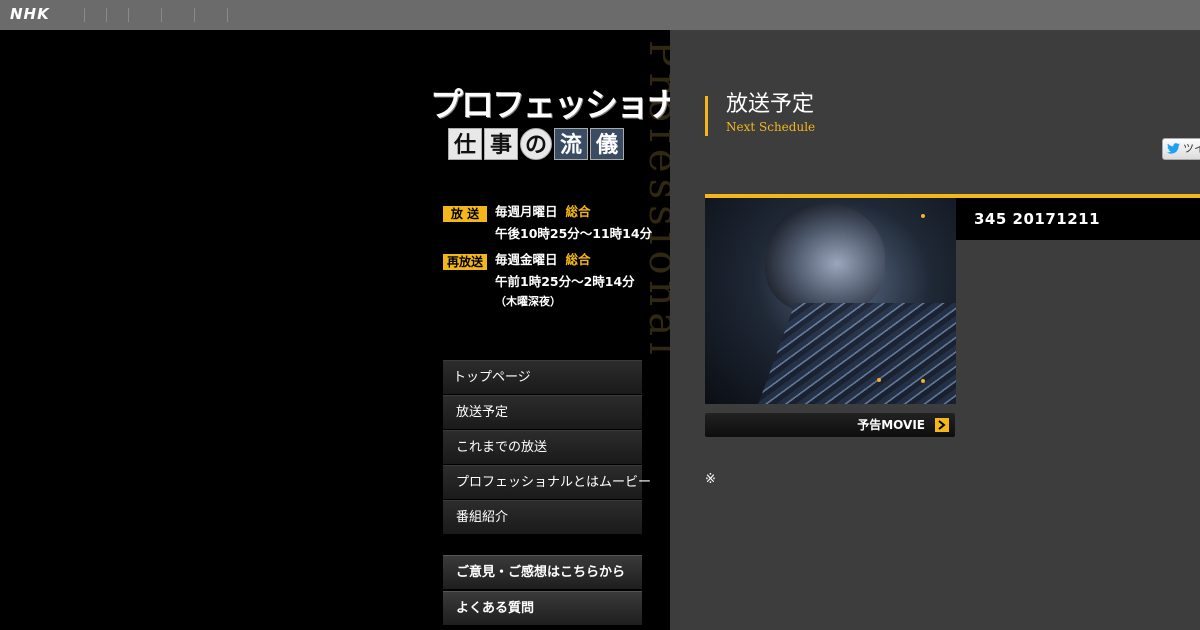 The image size is (1200, 630). Describe the element at coordinates (578, 259) in the screenshot. I see `rebroadcast-channel: 総合` at that location.